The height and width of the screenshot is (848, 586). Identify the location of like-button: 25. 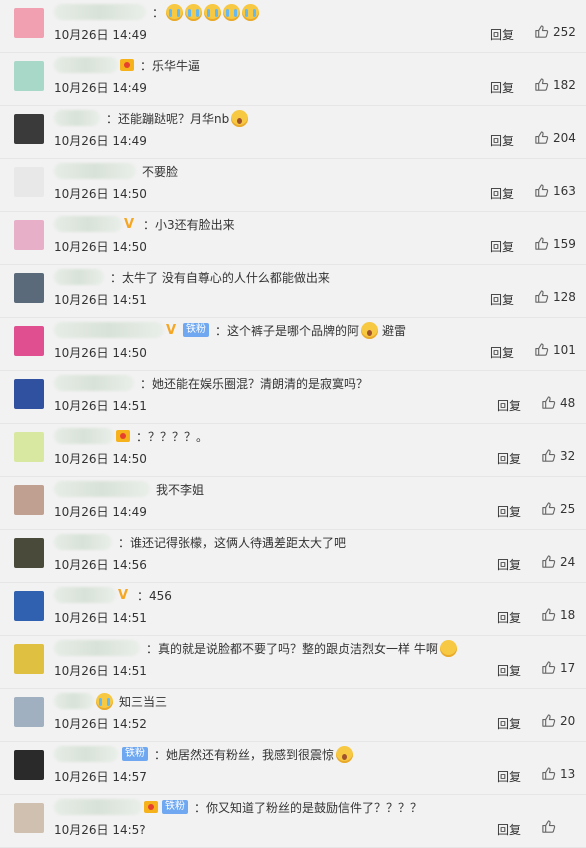
(558, 508).